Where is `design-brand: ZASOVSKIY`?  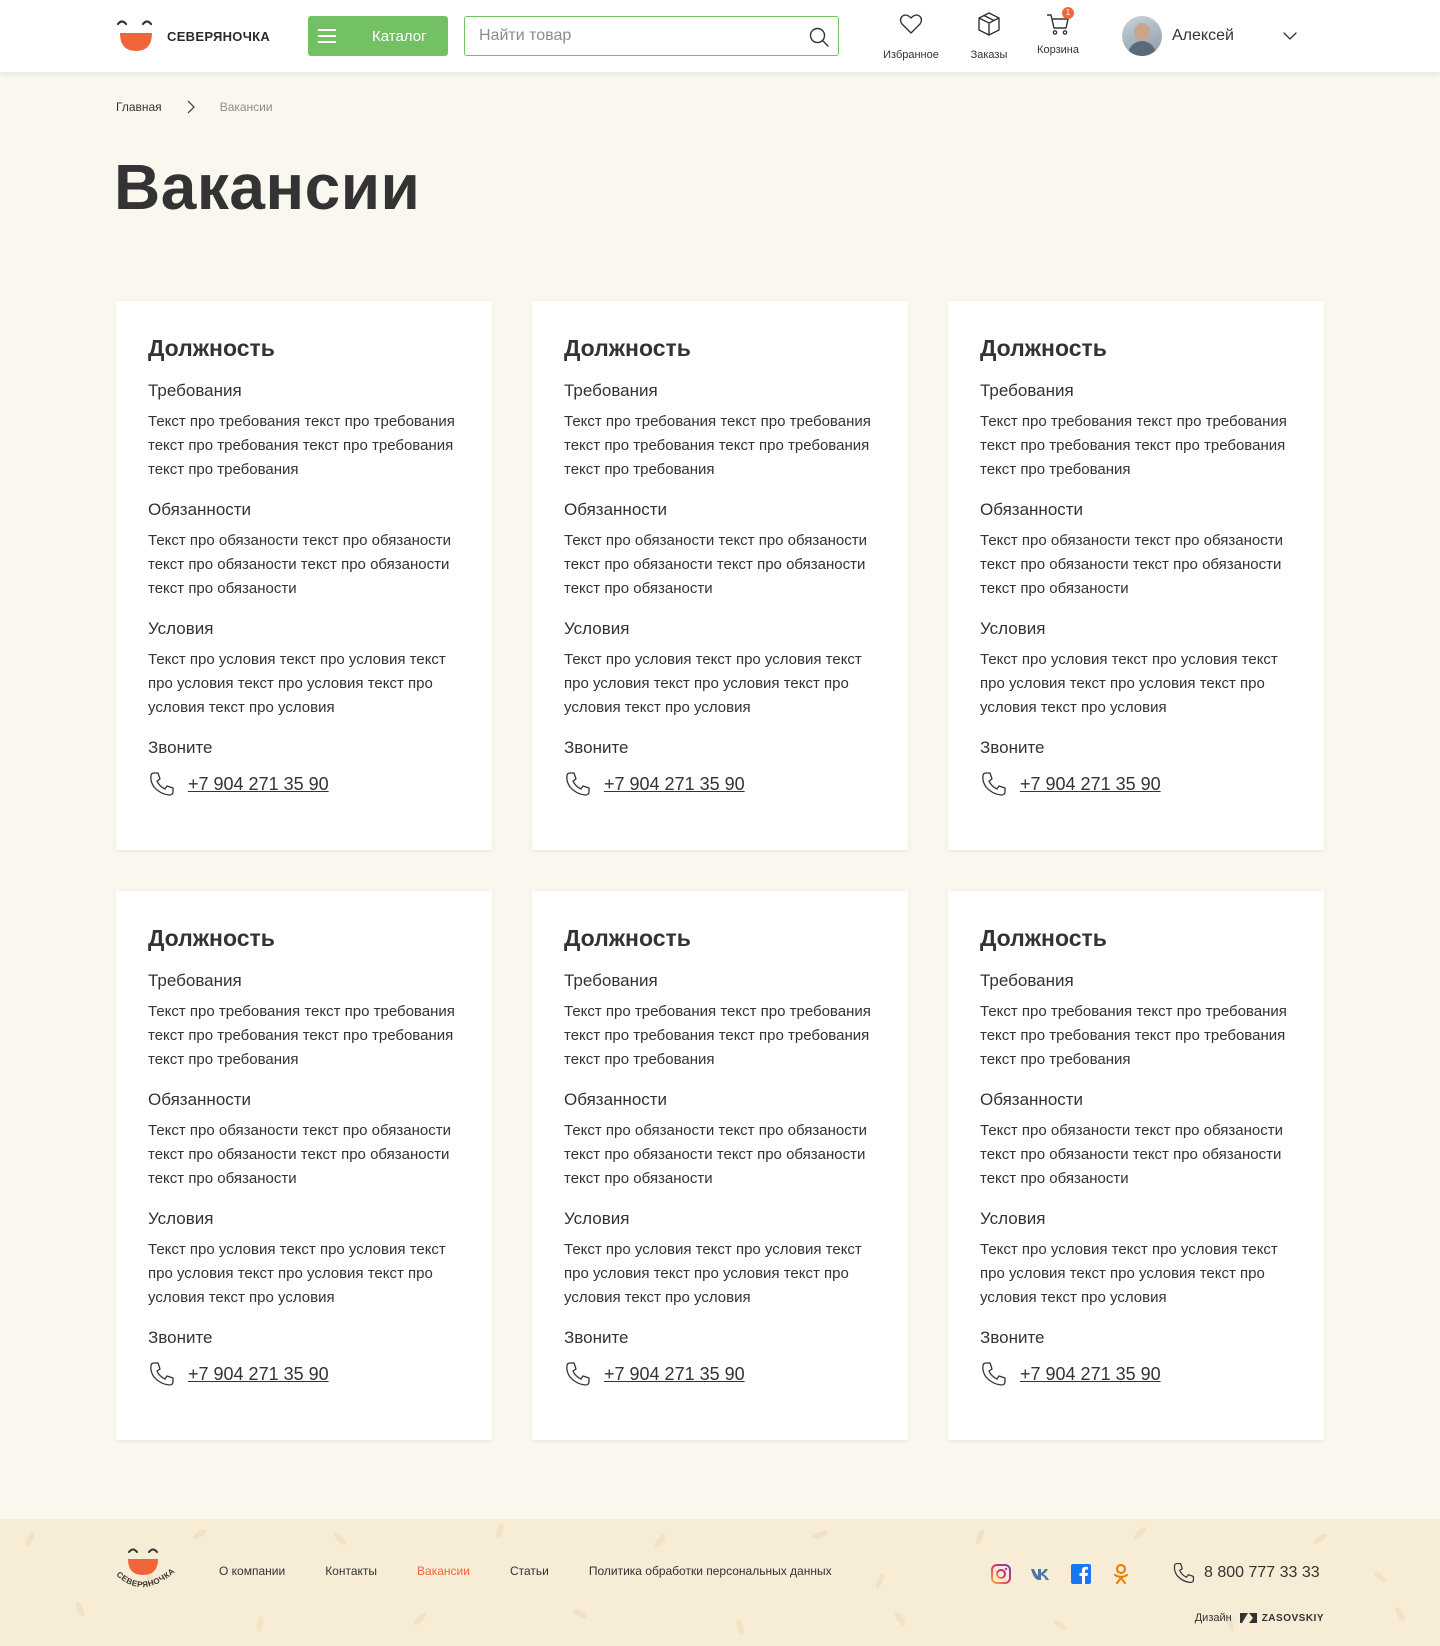 design-brand: ZASOVSKIY is located at coordinates (1281, 1618).